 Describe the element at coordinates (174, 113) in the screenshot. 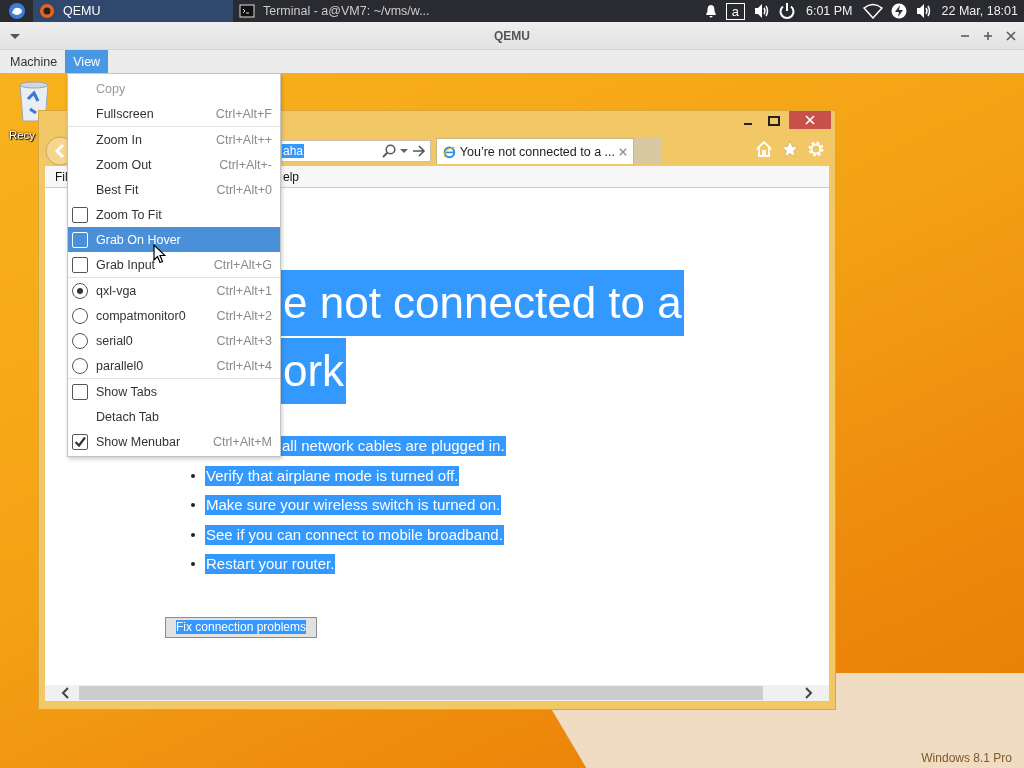

I see `menu-item: Fullscreen Ctrl+Alt+F` at that location.